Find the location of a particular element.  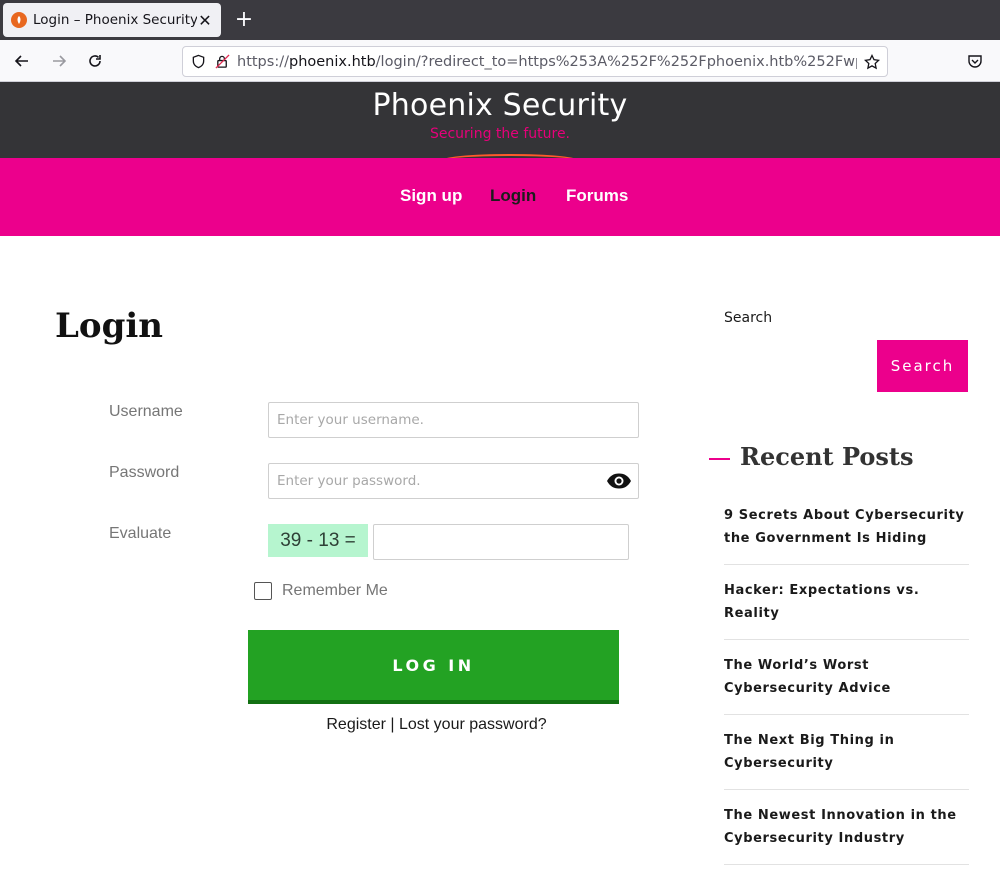

url-prefix: https:// is located at coordinates (263, 61).